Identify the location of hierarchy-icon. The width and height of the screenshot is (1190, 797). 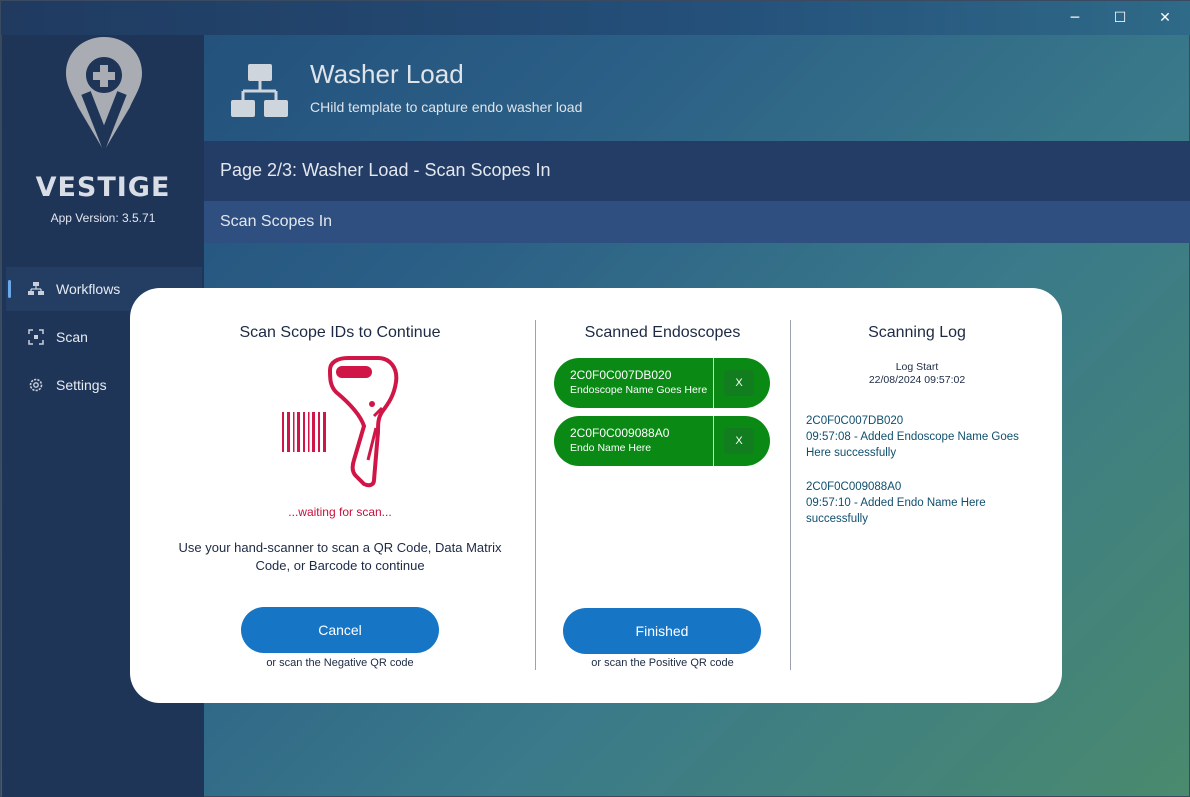
(259, 90).